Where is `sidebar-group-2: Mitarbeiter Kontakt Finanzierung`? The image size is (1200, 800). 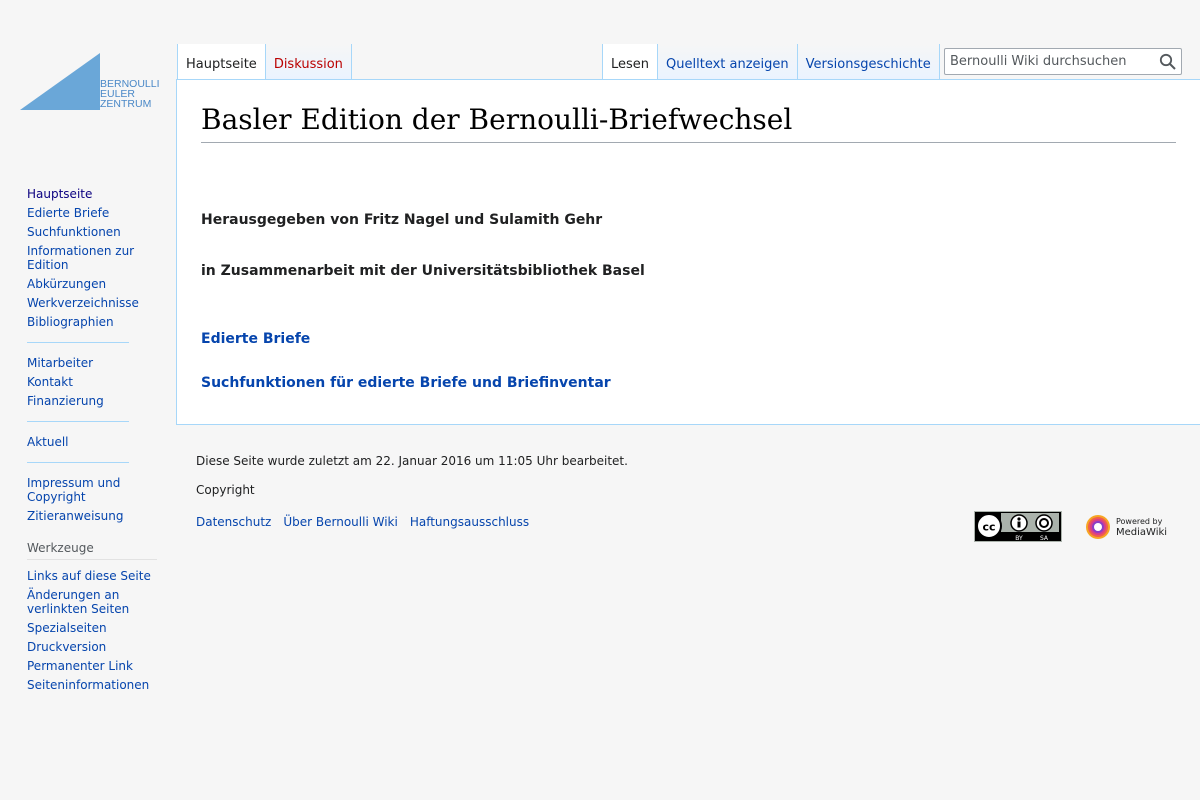
sidebar-group-2: Mitarbeiter Kontakt Finanzierung is located at coordinates (97, 383).